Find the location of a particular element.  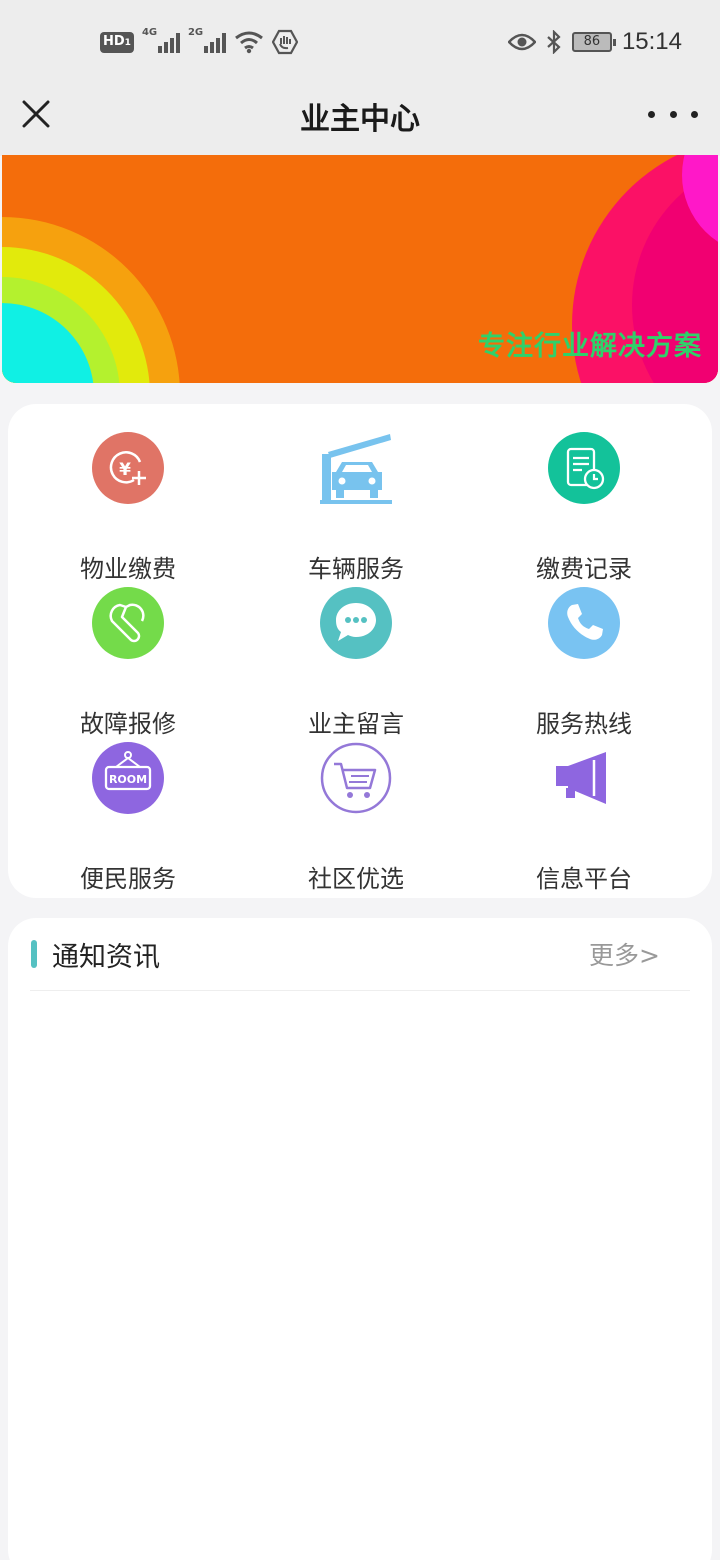

chat-bubble-icon is located at coordinates (356, 623).